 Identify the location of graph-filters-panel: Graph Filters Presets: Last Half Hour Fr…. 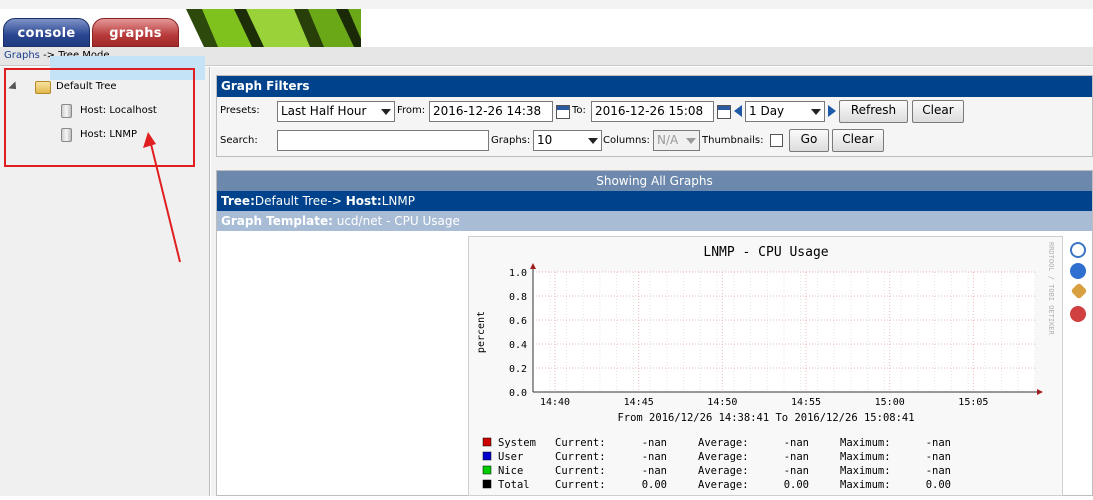
(654, 116).